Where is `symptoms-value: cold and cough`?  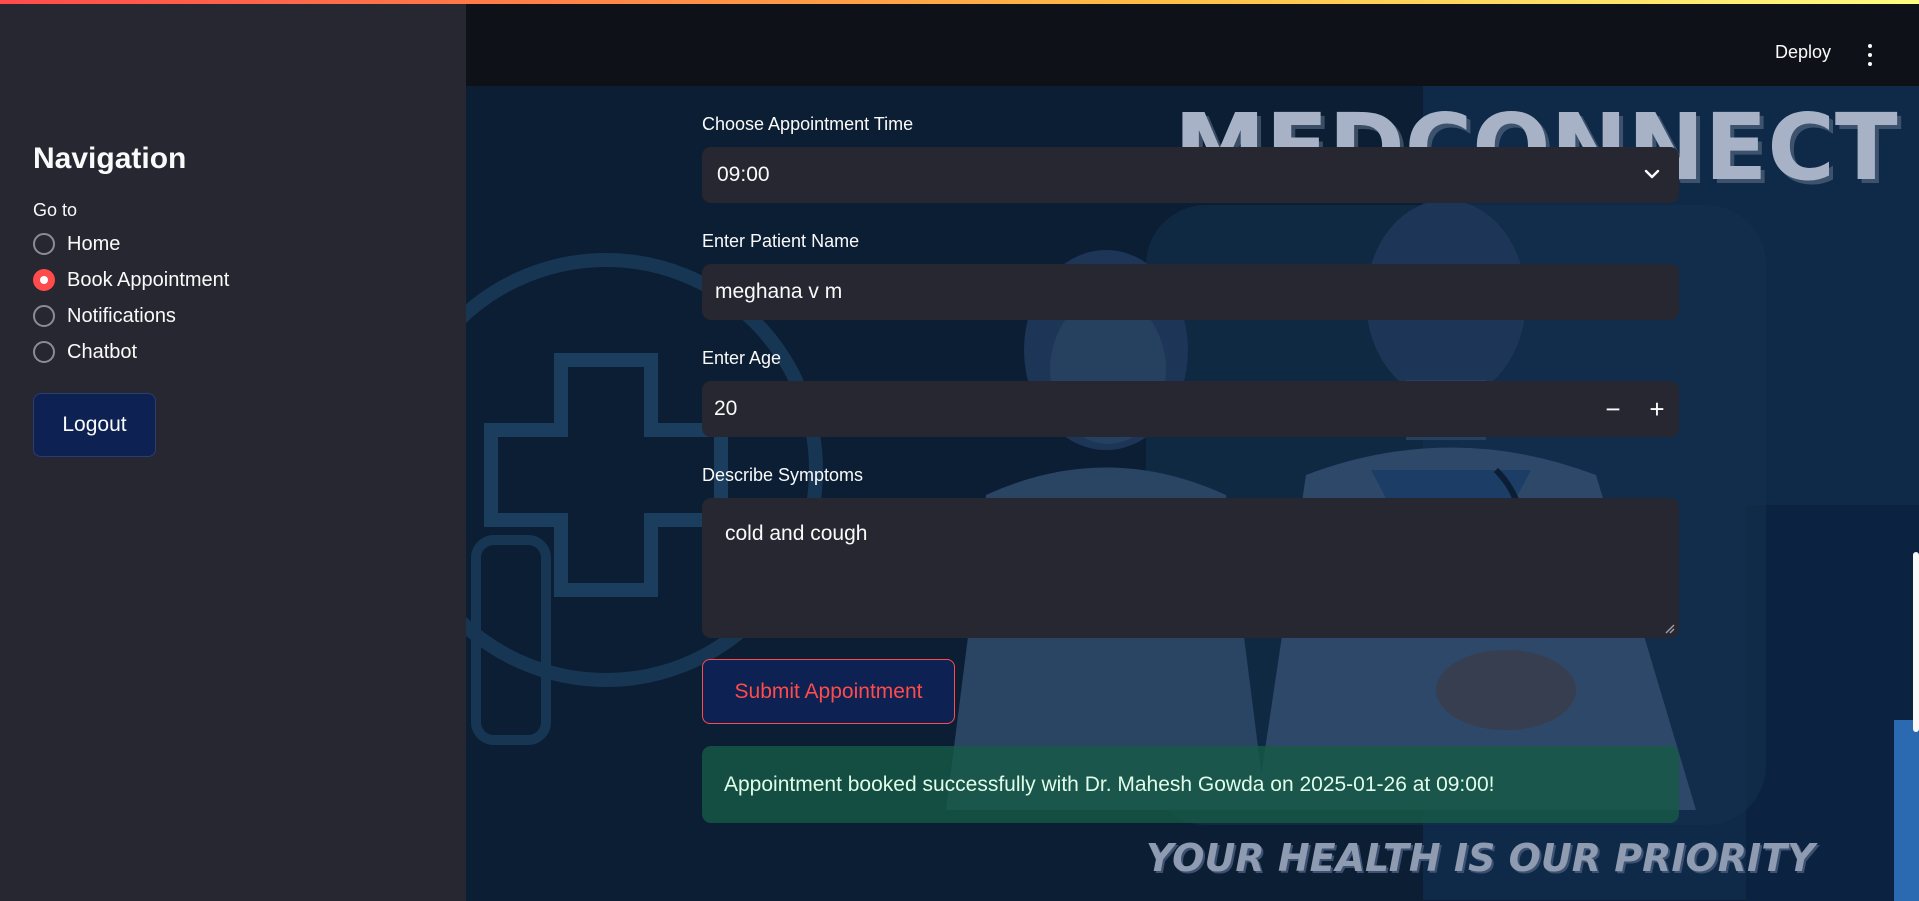
symptoms-value: cold and cough is located at coordinates (796, 533).